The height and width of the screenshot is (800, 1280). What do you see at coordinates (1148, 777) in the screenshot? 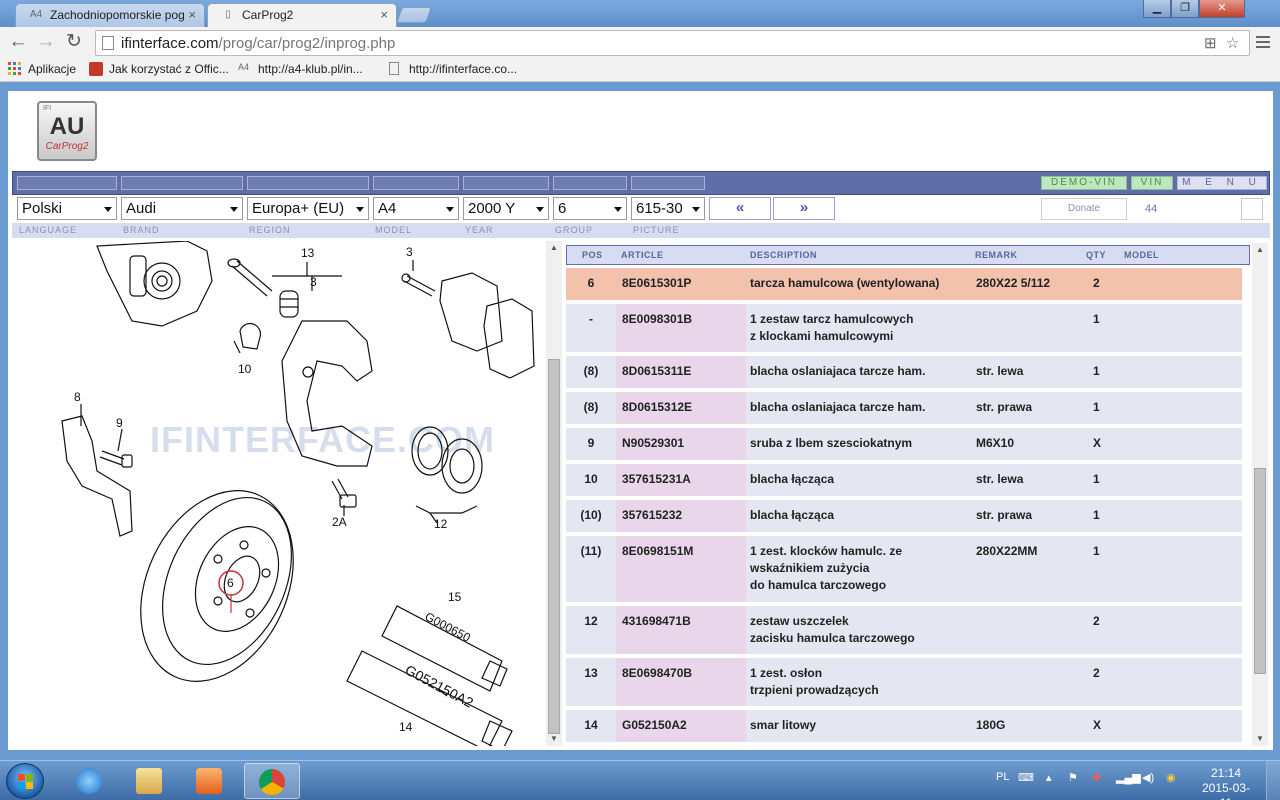
I see `volume-icon: ◀)` at bounding box center [1148, 777].